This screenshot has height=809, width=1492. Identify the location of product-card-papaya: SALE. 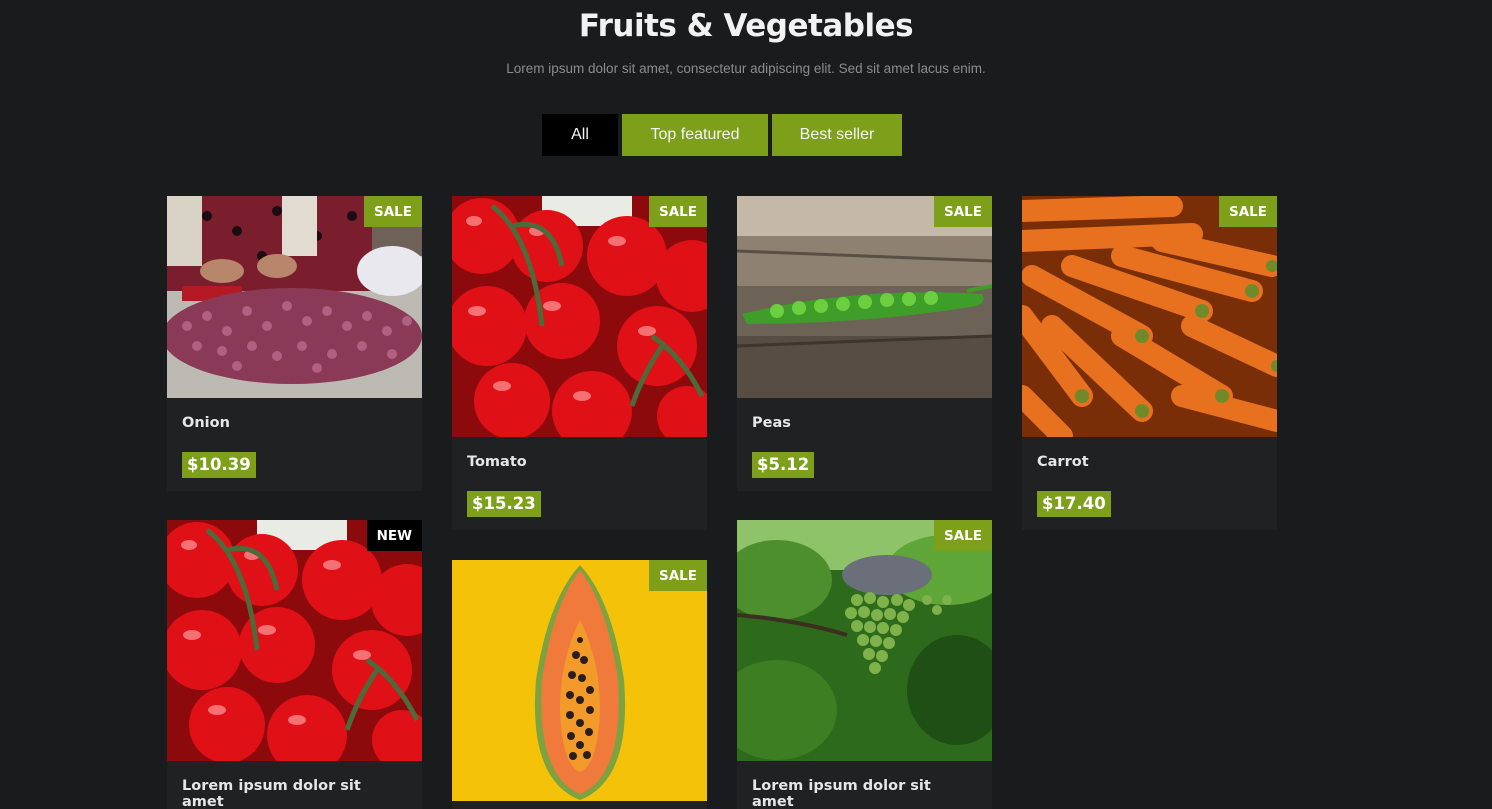
(579, 684).